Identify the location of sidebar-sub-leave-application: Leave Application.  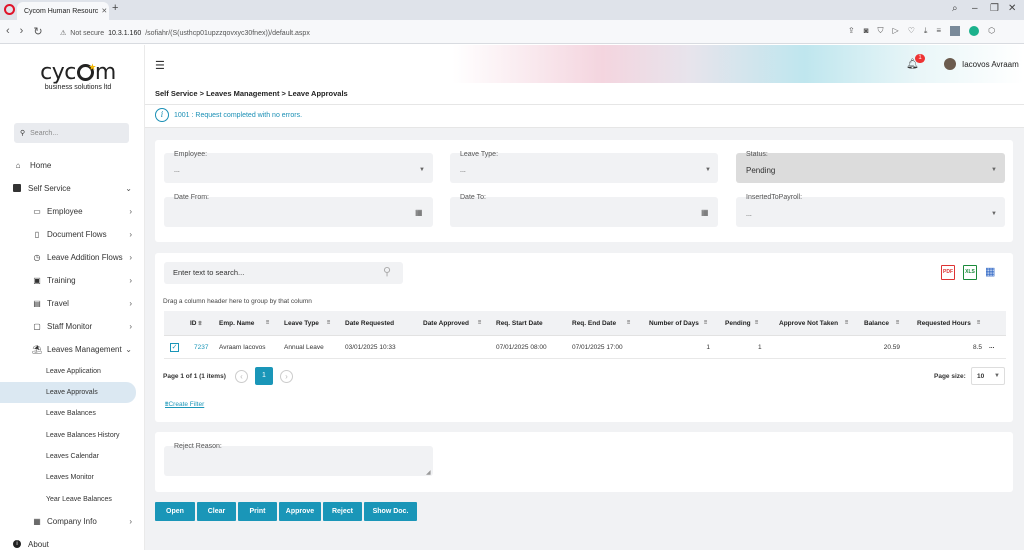
(68, 371).